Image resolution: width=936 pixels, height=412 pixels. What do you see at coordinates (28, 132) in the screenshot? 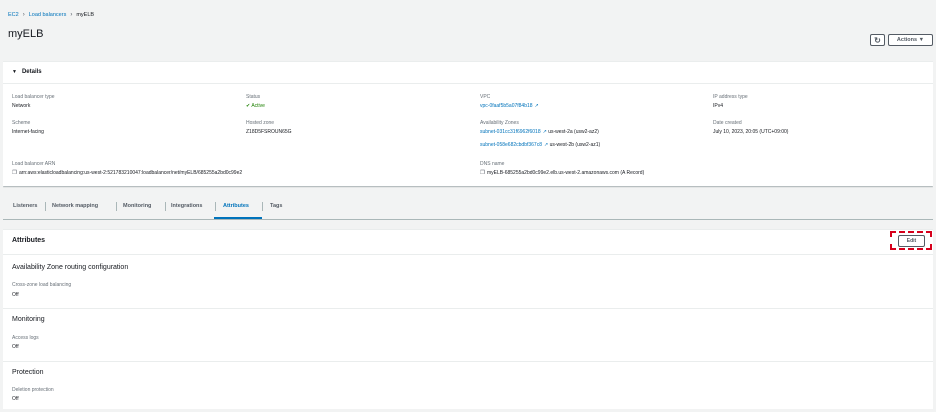
I see `scheme-value: Internet-facing` at bounding box center [28, 132].